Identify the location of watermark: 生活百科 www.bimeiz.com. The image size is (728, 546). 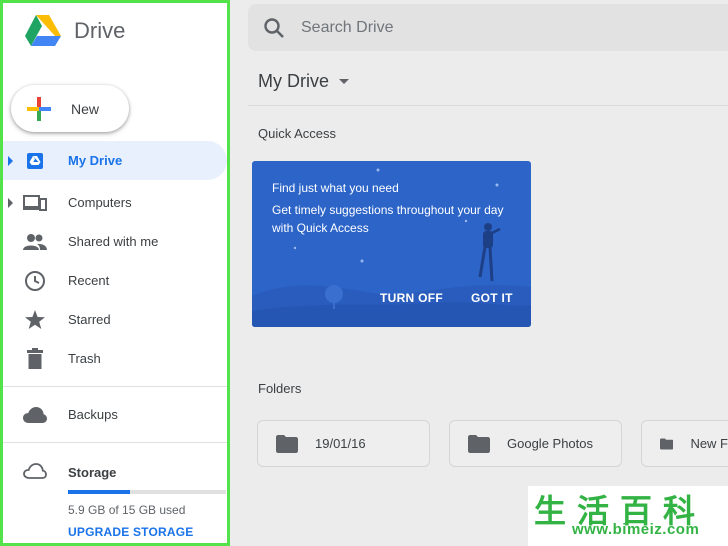
(628, 516).